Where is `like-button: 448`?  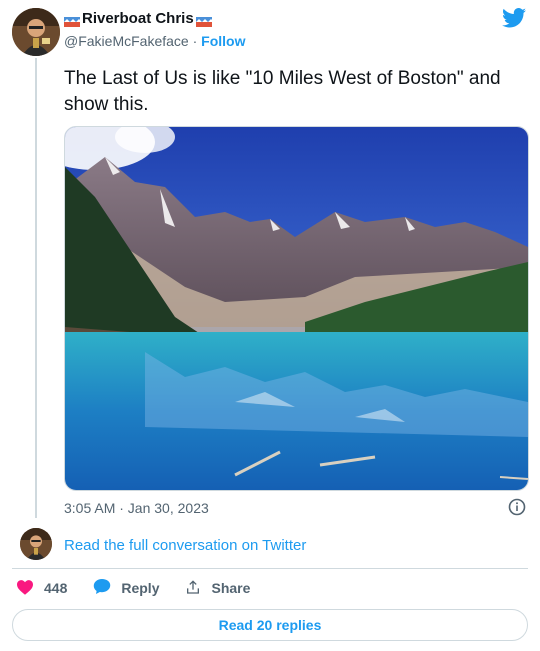 like-button: 448 is located at coordinates (41, 588).